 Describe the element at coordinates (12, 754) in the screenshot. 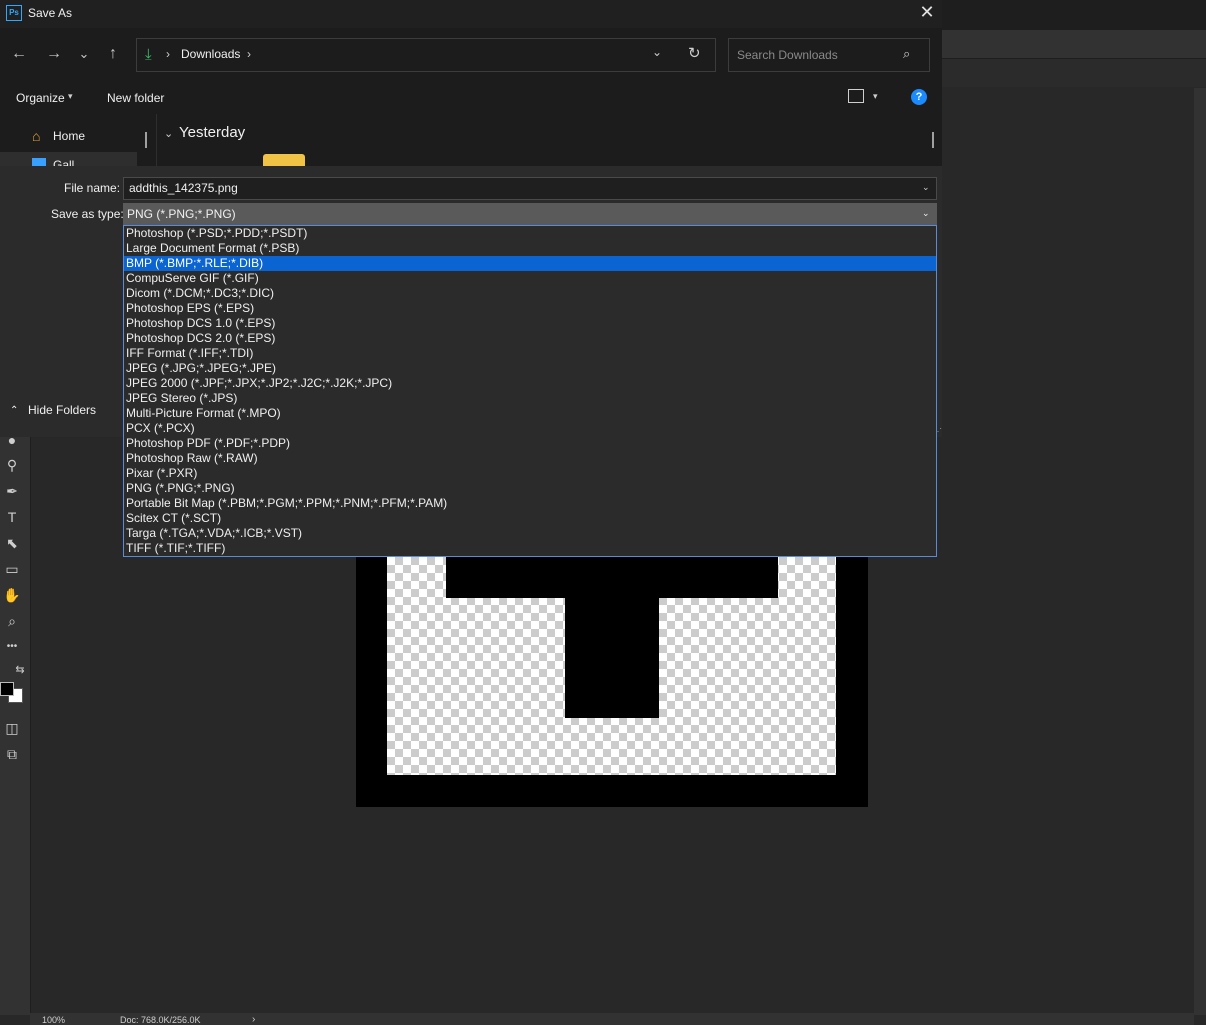

I see `screen-mode-icon: ⧉` at that location.